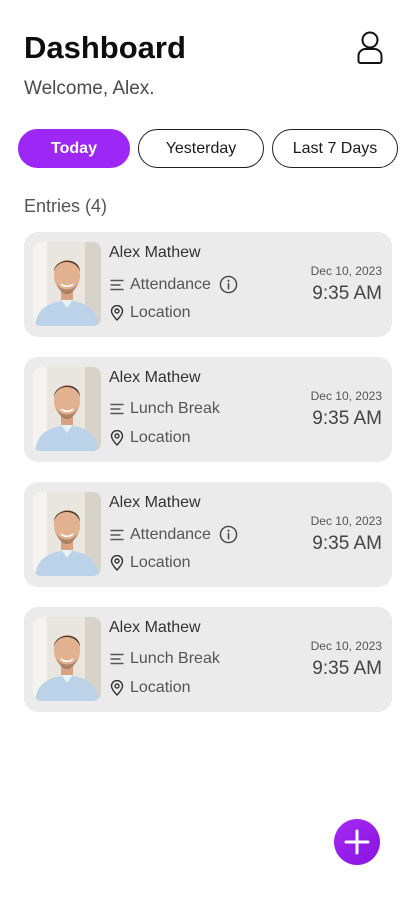  I want to click on date-filter-tabs: Today Yesterday Last 7 Days, so click(208, 148).